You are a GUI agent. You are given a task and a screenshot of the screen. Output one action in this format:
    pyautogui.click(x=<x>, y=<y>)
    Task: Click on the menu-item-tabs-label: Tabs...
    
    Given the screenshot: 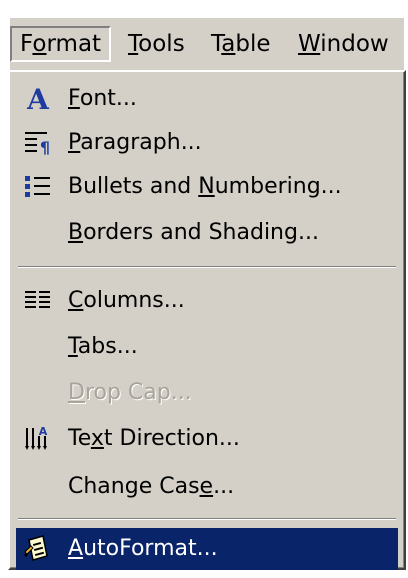 What is the action you would take?
    pyautogui.click(x=103, y=347)
    